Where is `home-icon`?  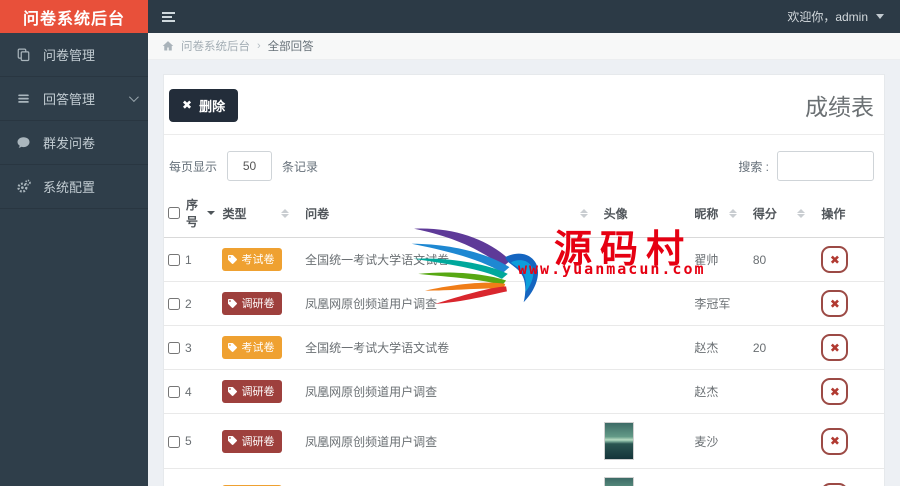
home-icon is located at coordinates (168, 46).